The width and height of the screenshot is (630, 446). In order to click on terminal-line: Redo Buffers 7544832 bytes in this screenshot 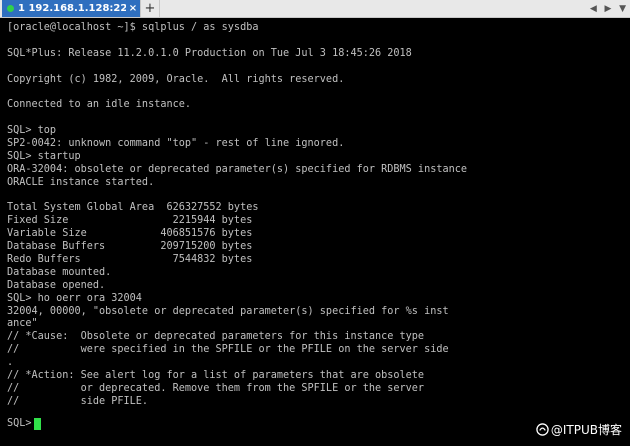, I will do `click(130, 260)`.